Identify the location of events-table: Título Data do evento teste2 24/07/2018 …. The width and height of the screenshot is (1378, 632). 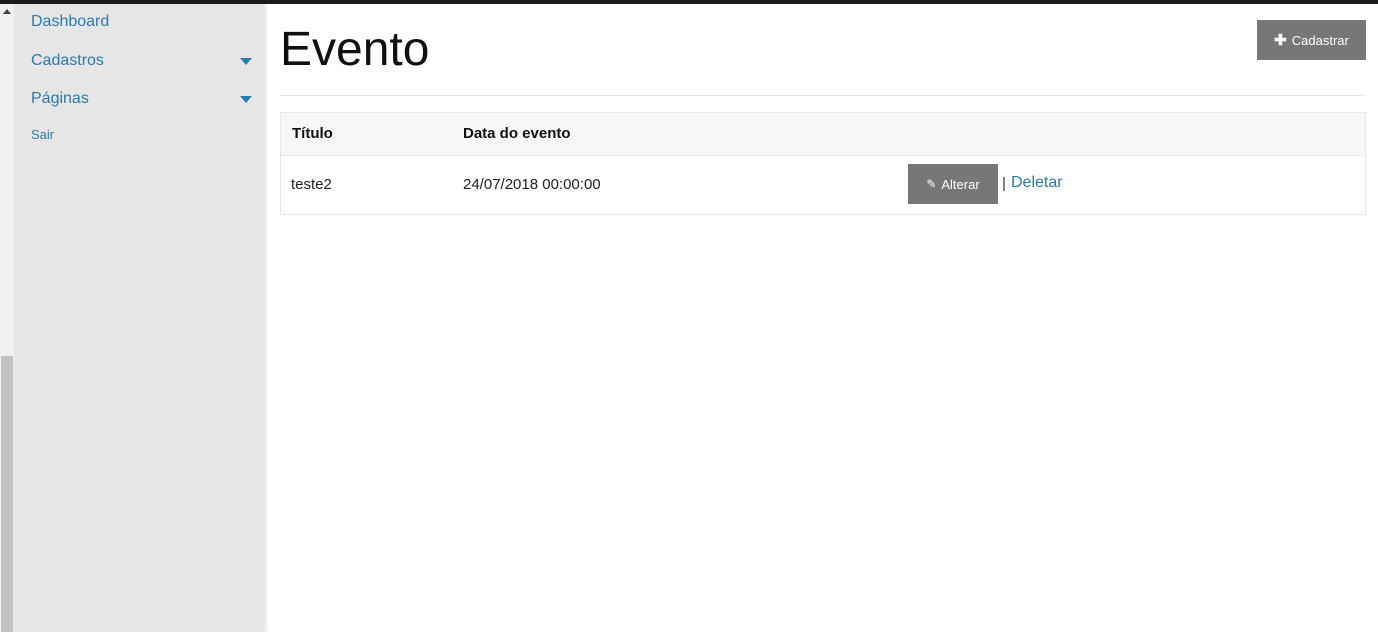
(823, 163).